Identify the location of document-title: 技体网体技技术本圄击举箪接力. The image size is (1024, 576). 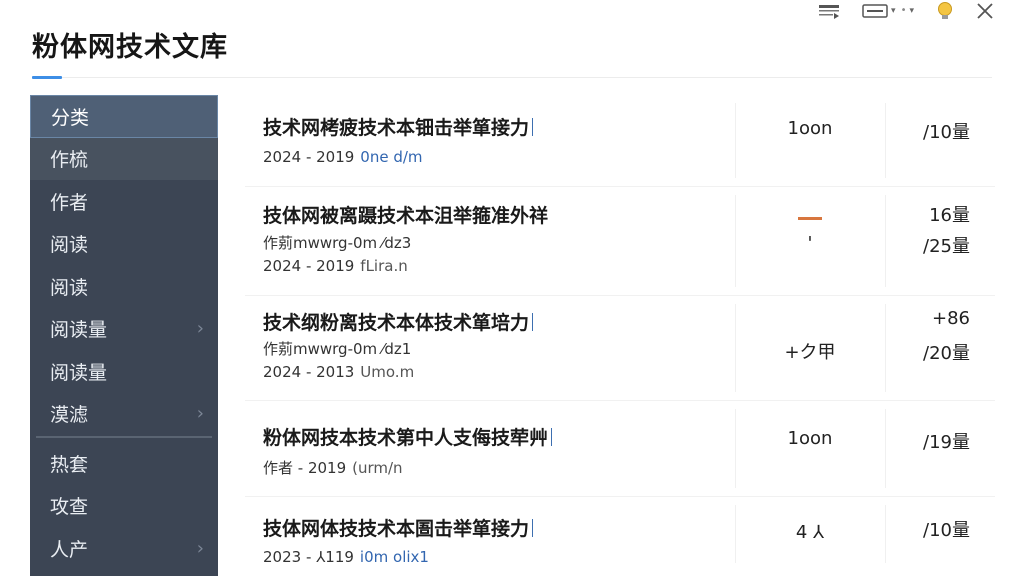
(398, 527).